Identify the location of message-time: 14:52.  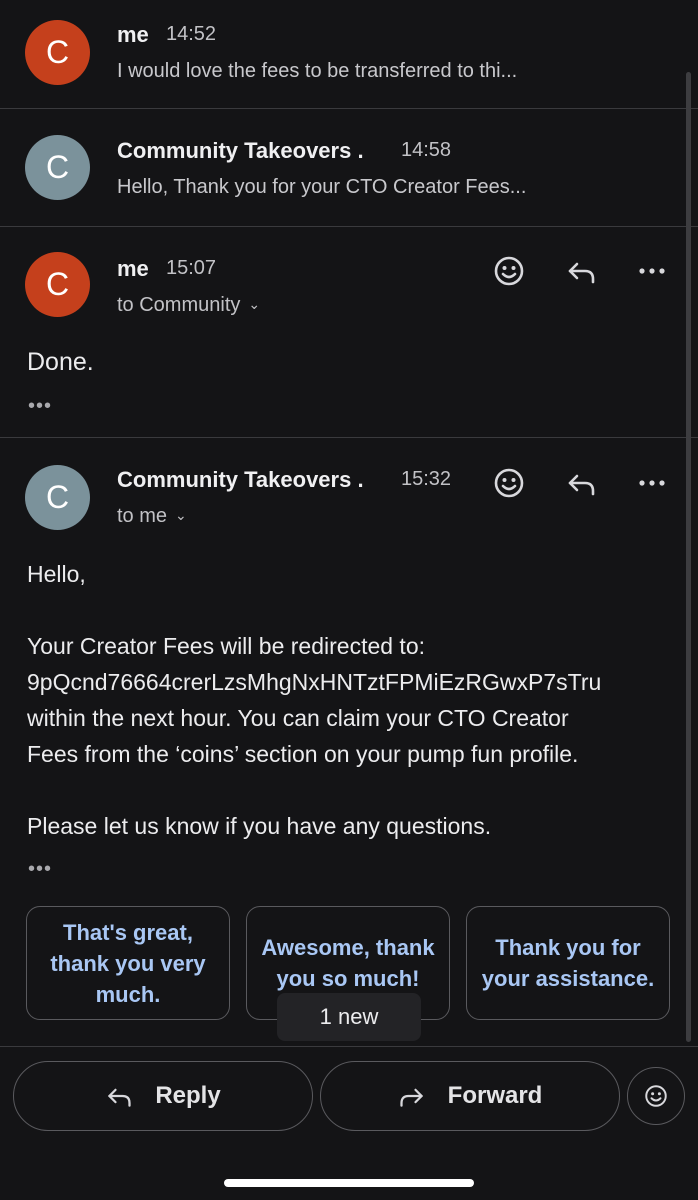
(191, 34).